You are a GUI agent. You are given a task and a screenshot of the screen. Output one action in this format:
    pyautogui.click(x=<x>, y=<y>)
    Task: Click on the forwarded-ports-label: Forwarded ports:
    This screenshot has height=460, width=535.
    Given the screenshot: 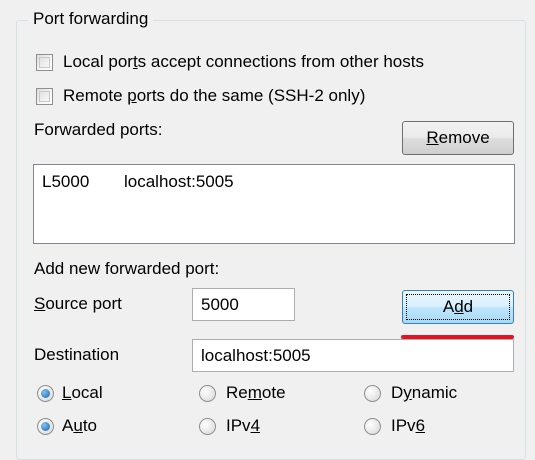 What is the action you would take?
    pyautogui.click(x=98, y=129)
    